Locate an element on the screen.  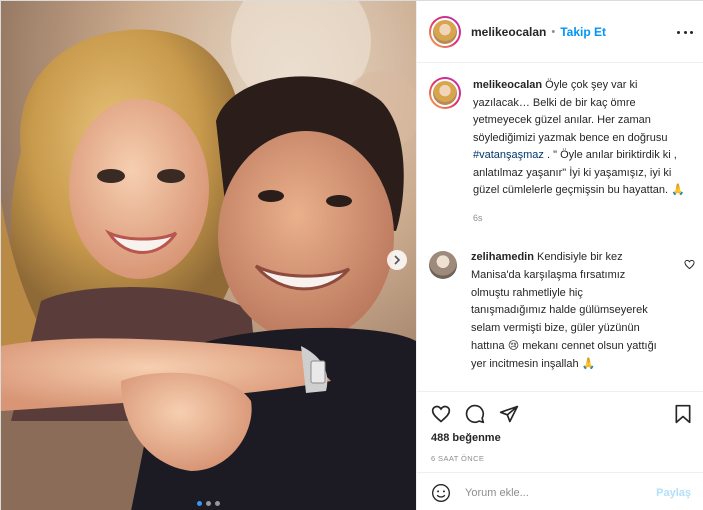
comment-like-icon is located at coordinates (689, 264).